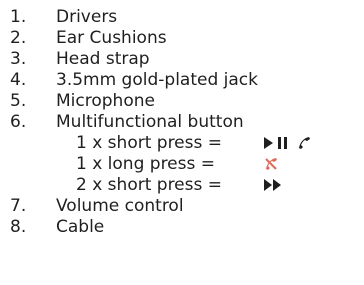  I want to click on play-pause-icon, so click(277, 143).